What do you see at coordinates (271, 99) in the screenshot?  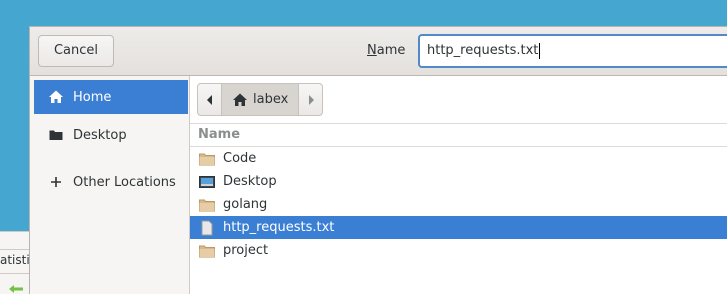 I see `path-crumb-label: labex` at bounding box center [271, 99].